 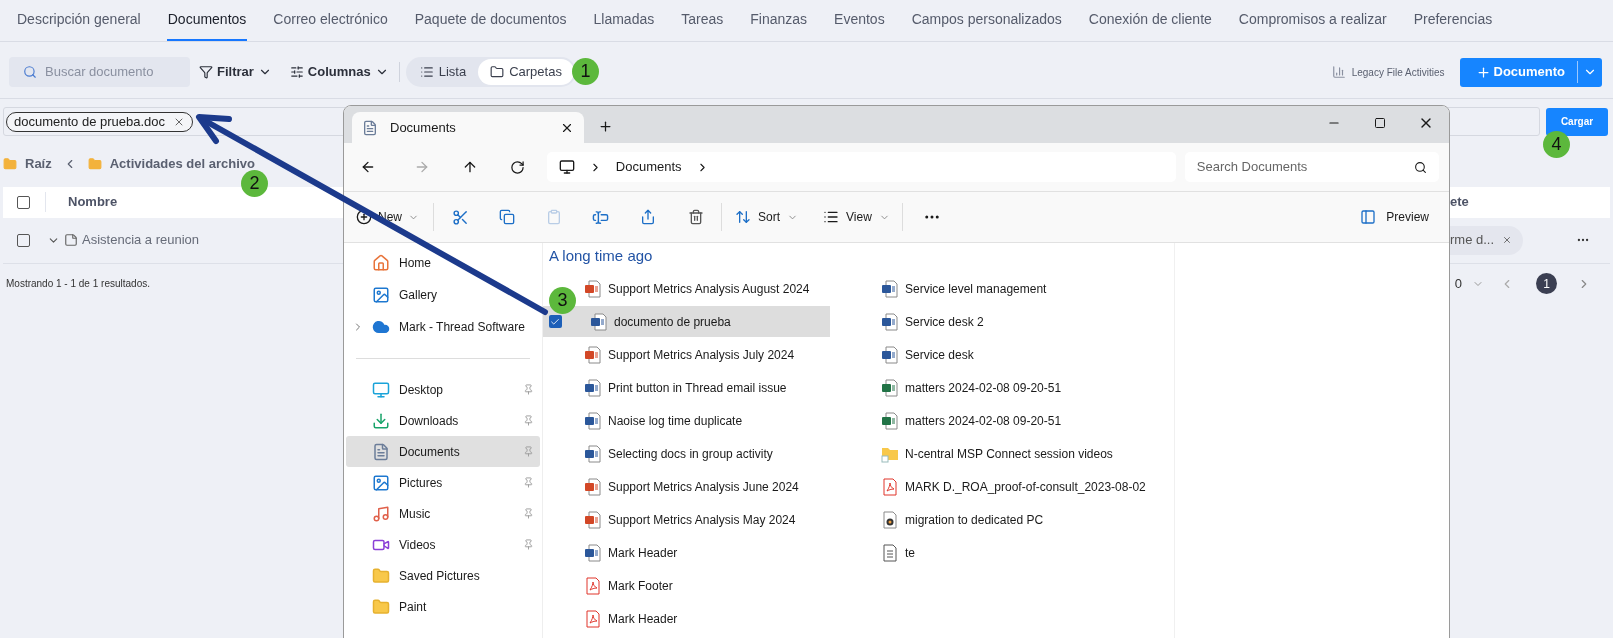 What do you see at coordinates (1460, 202) in the screenshot?
I see `column-header: ete` at bounding box center [1460, 202].